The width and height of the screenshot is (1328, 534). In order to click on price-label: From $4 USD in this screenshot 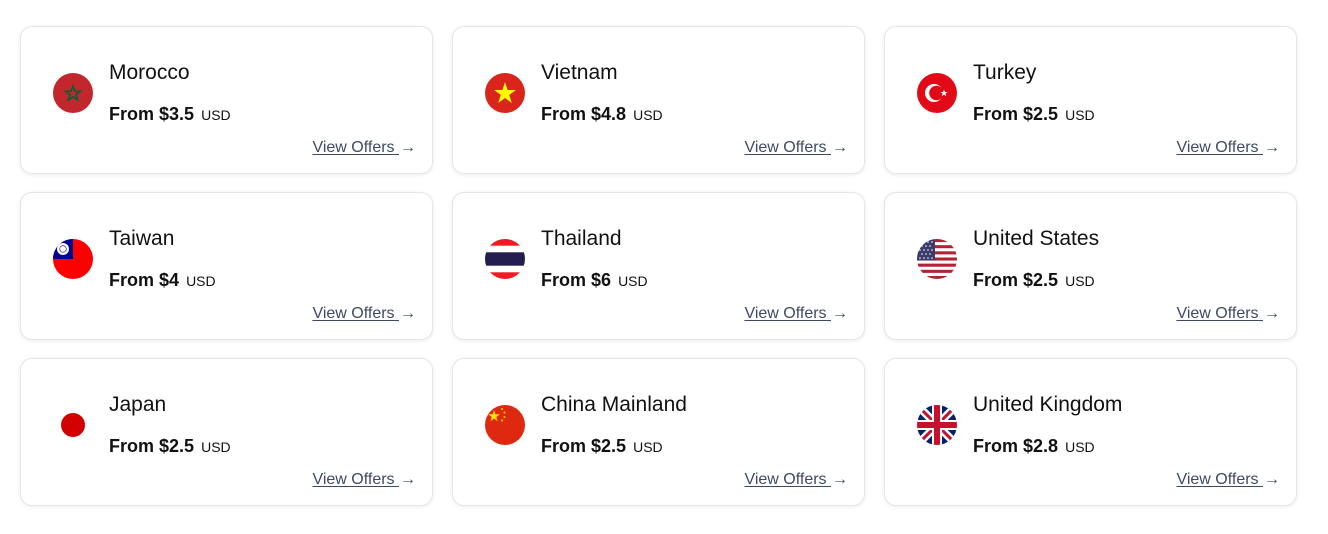, I will do `click(162, 280)`.